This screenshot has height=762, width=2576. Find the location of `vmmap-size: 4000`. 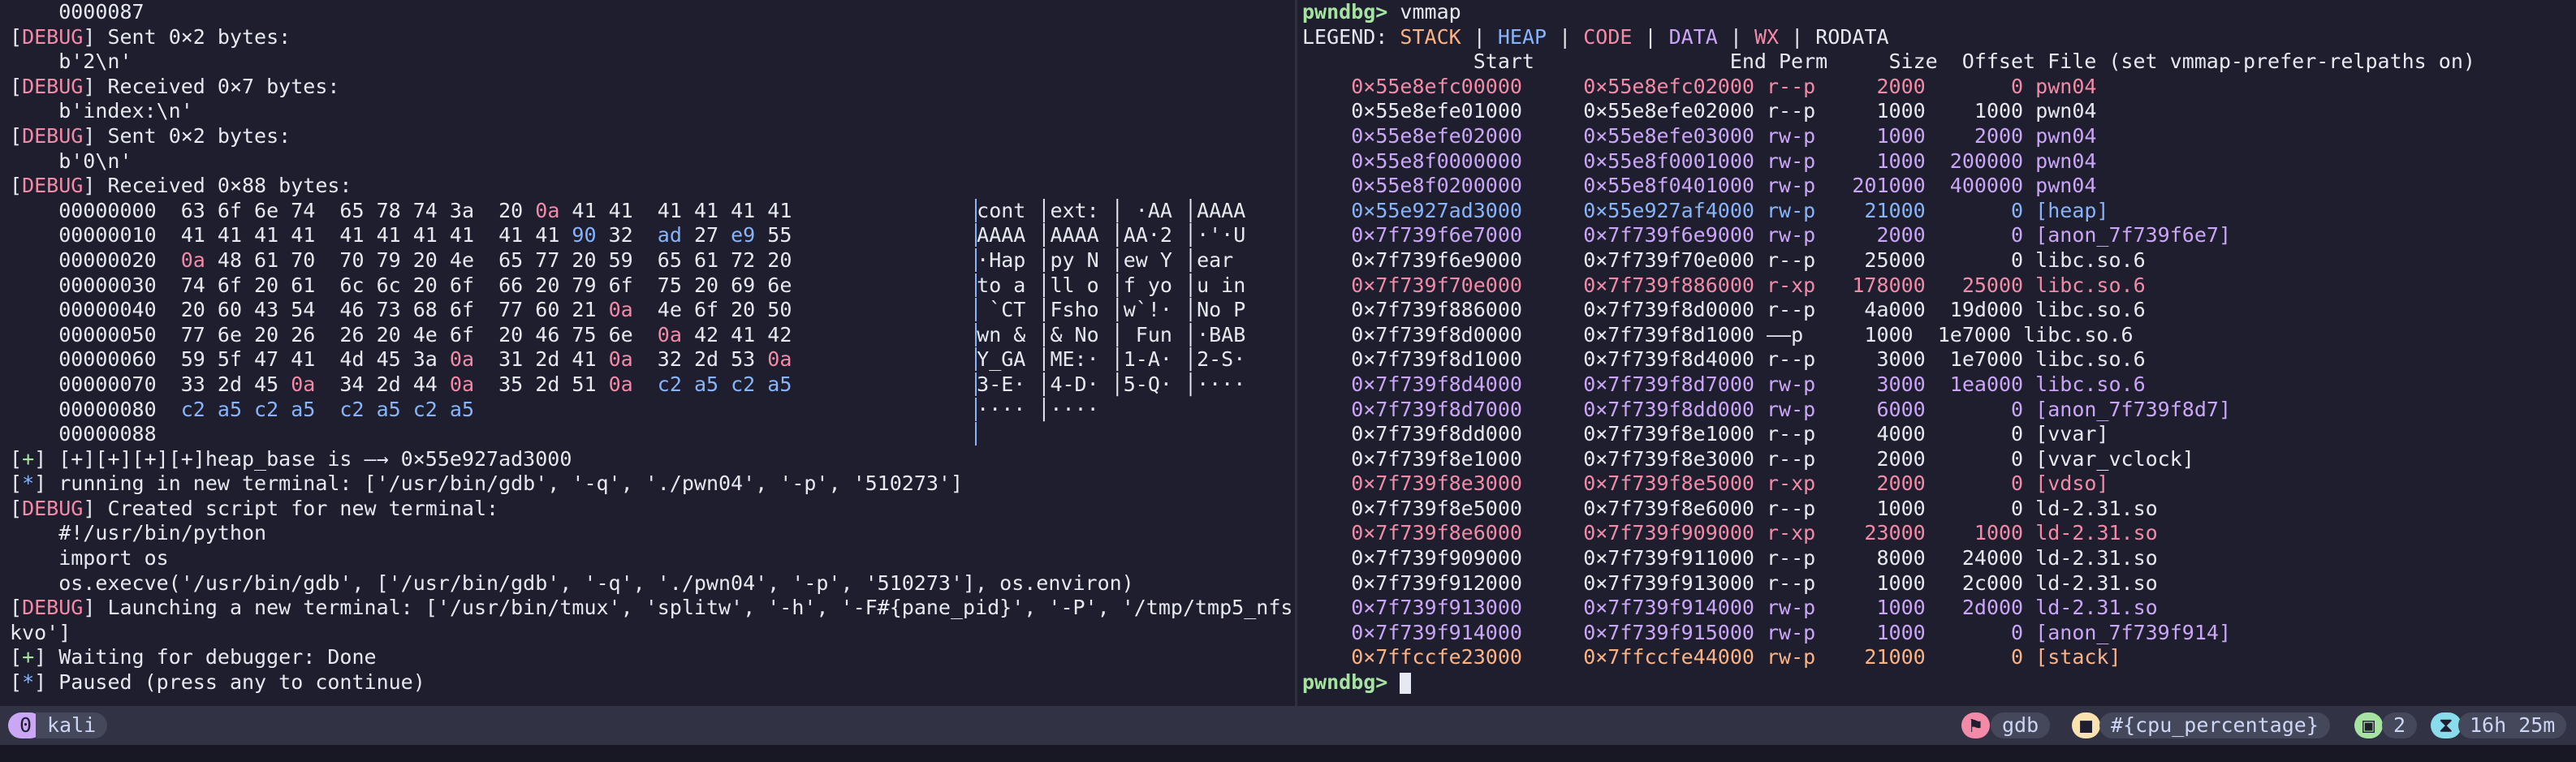

vmmap-size: 4000 is located at coordinates (1901, 434).